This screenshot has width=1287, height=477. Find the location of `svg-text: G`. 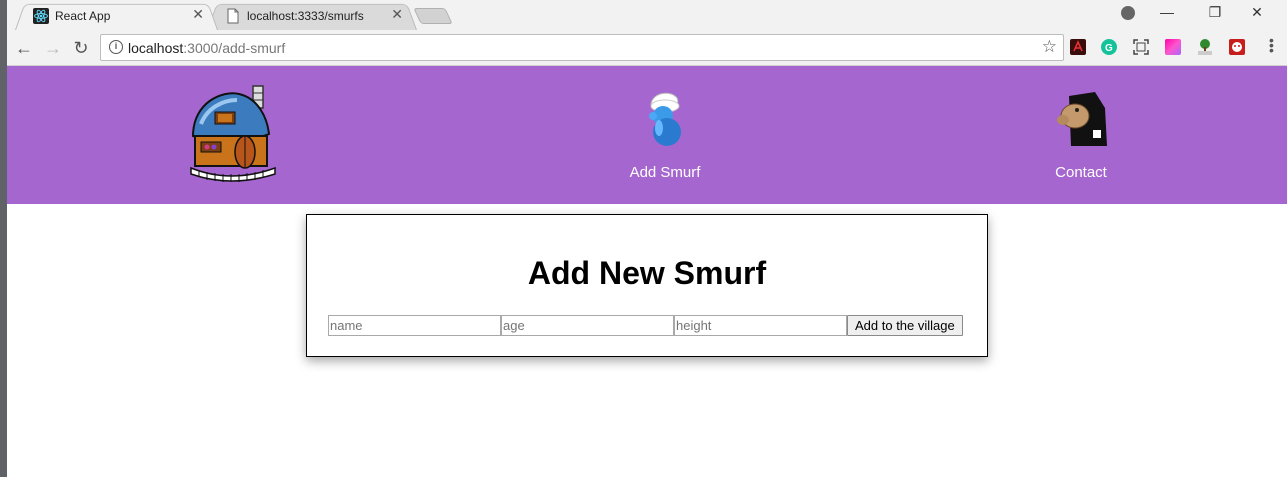

svg-text: G is located at coordinates (1109, 48).